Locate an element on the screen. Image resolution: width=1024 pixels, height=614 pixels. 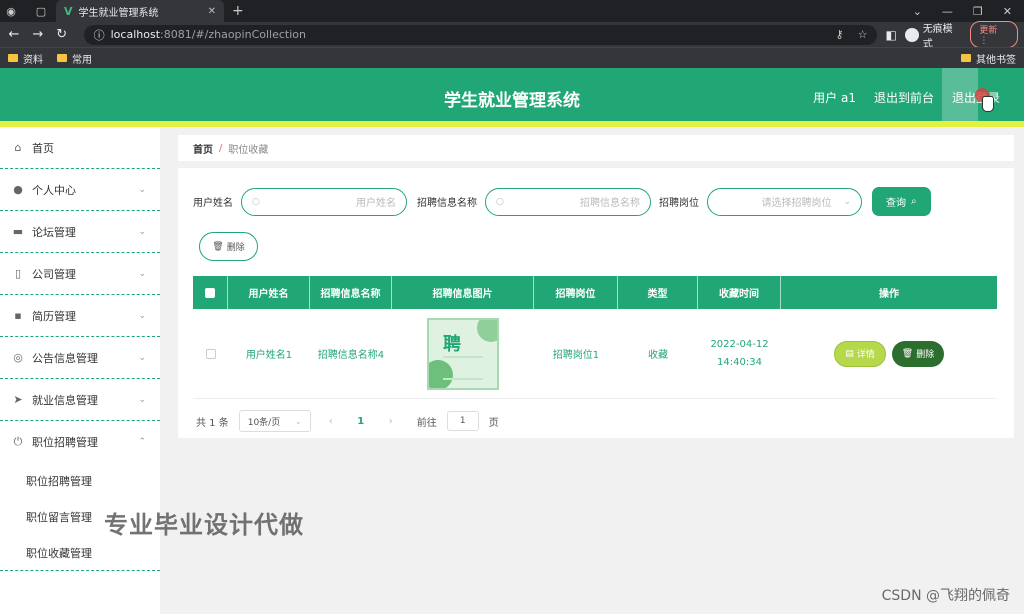
sidebar-item-label: 职位招聘管理 is located at coordinates (65, 442).